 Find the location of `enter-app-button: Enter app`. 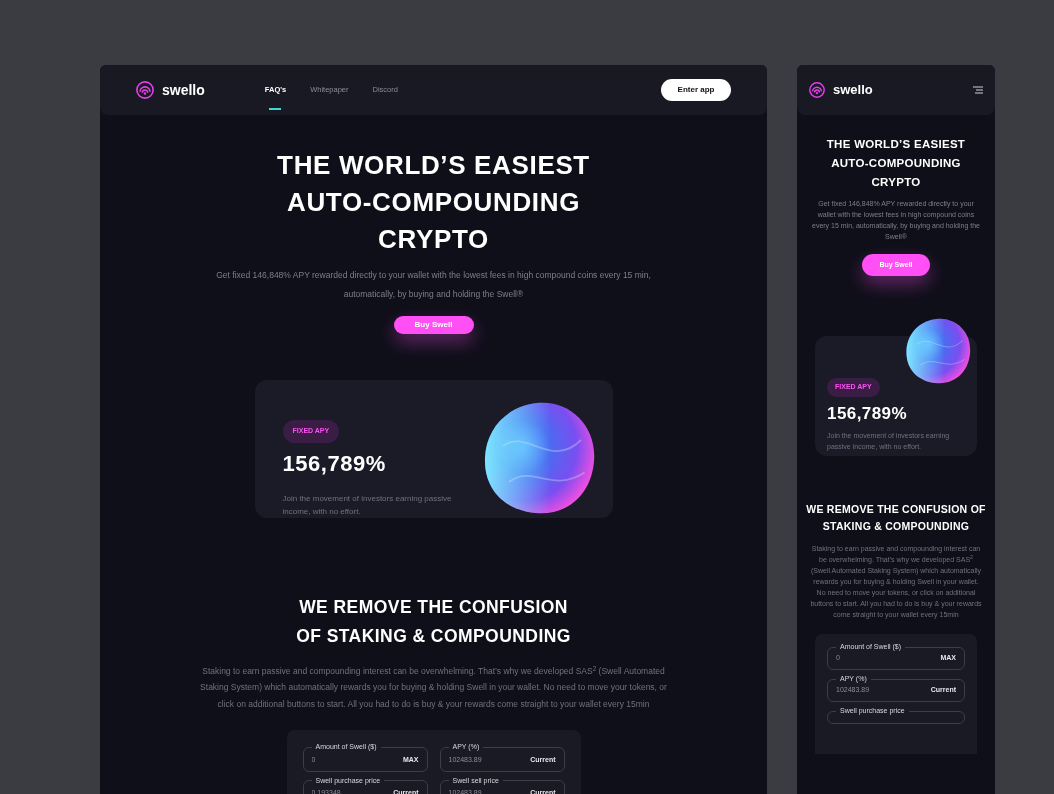

enter-app-button: Enter app is located at coordinates (696, 90).